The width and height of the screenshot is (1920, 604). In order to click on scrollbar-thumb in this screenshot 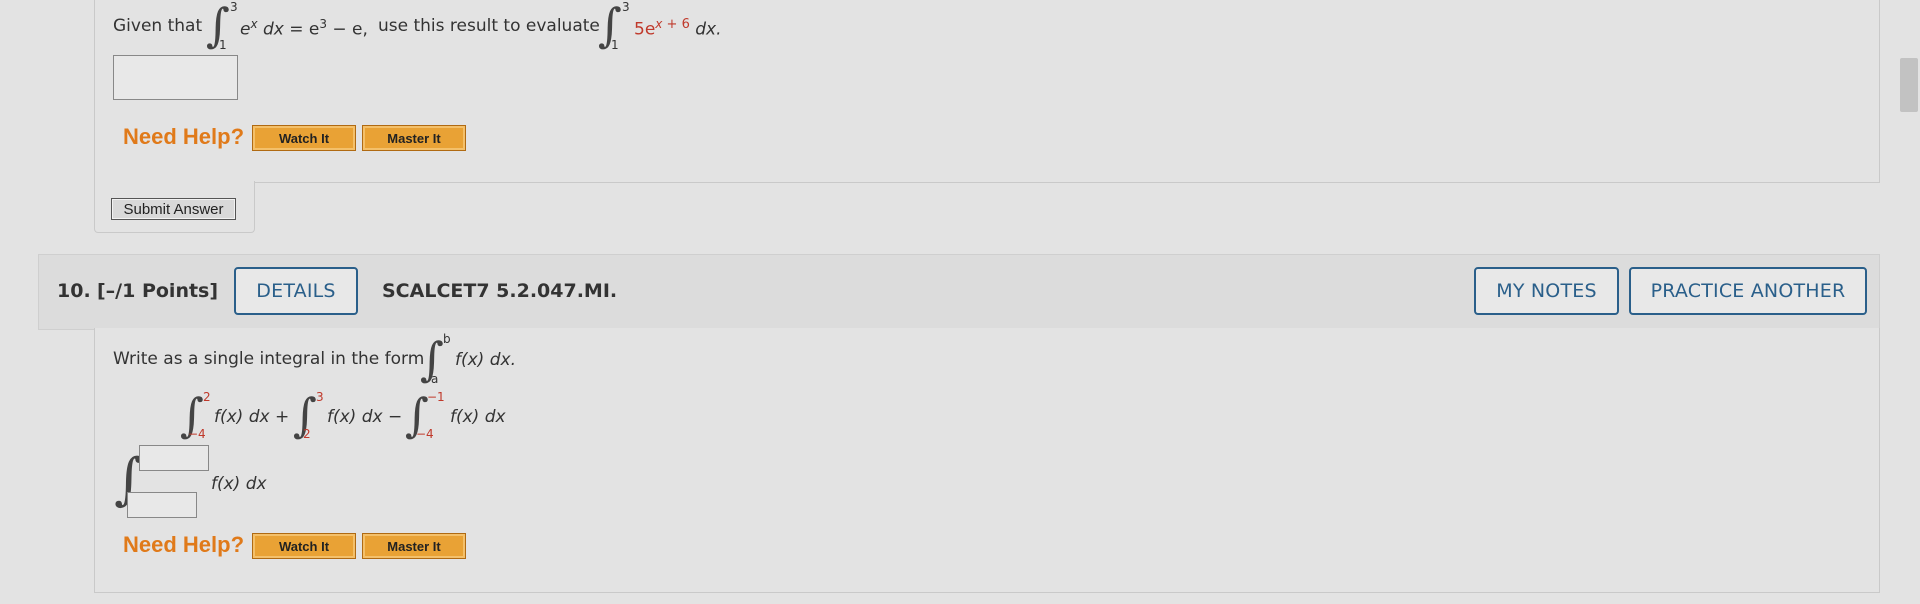, I will do `click(1909, 85)`.